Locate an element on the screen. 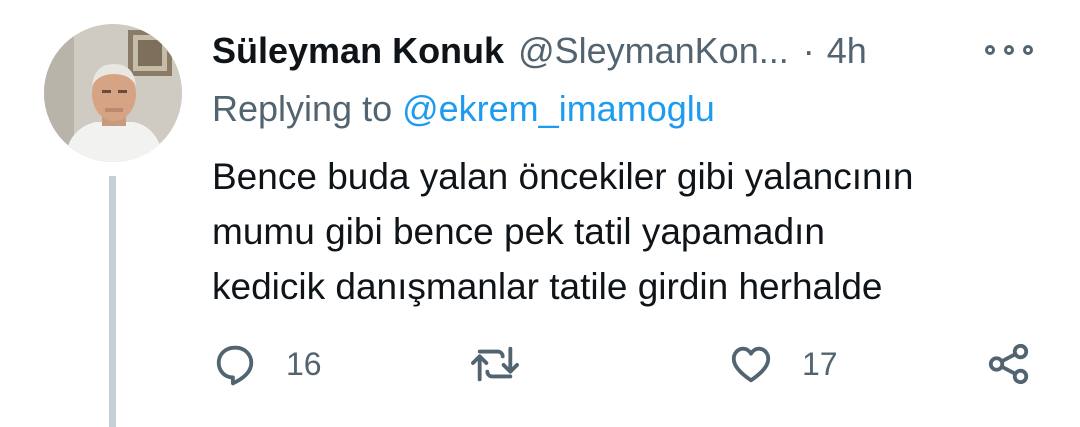 The height and width of the screenshot is (427, 1080). tweet-text-line: mumu gibi bence pek tatil yapamadın is located at coordinates (518, 231).